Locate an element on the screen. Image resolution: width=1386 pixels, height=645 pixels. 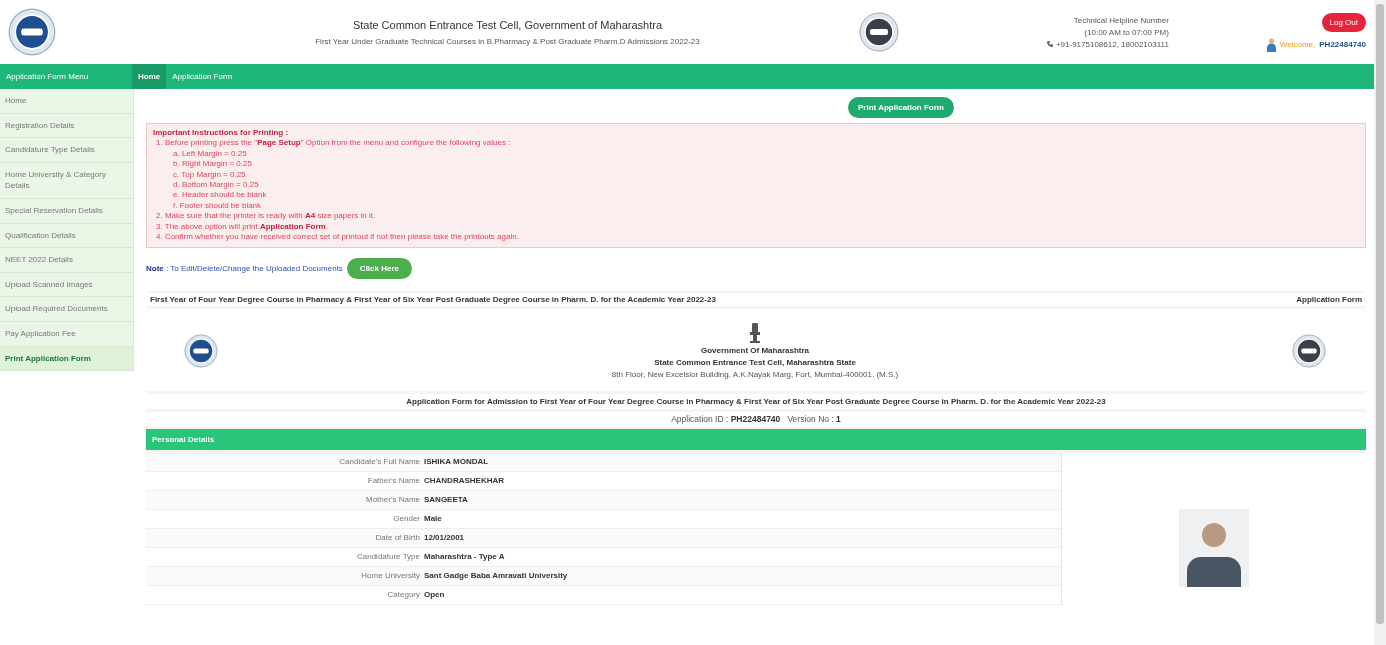
field-label: Category is located at coordinates (403, 595).